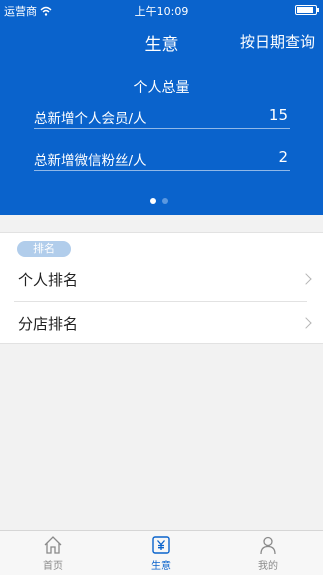 The width and height of the screenshot is (323, 575). I want to click on battery-icon, so click(307, 10).